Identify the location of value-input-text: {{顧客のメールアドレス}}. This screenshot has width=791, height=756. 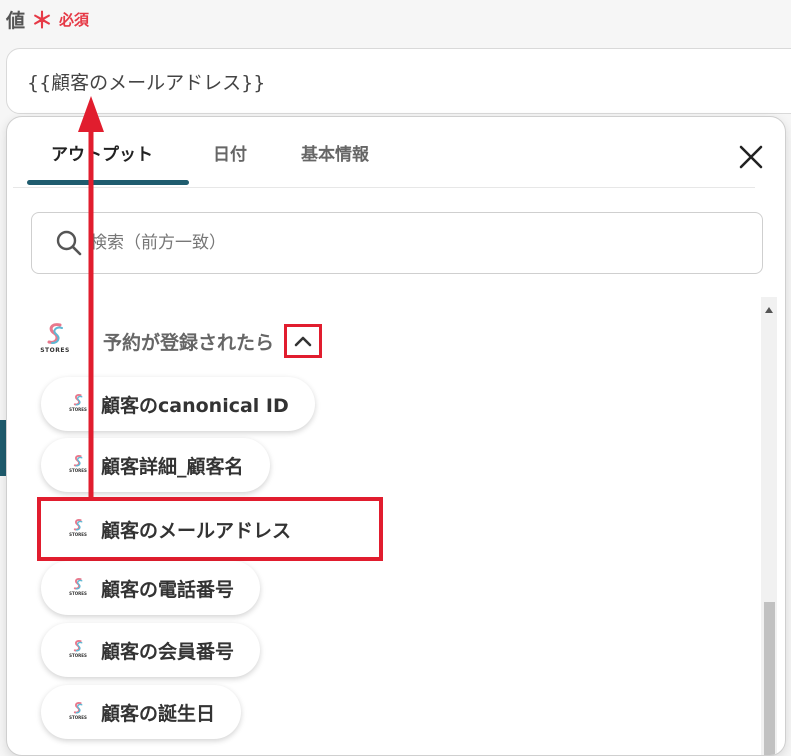
(146, 82).